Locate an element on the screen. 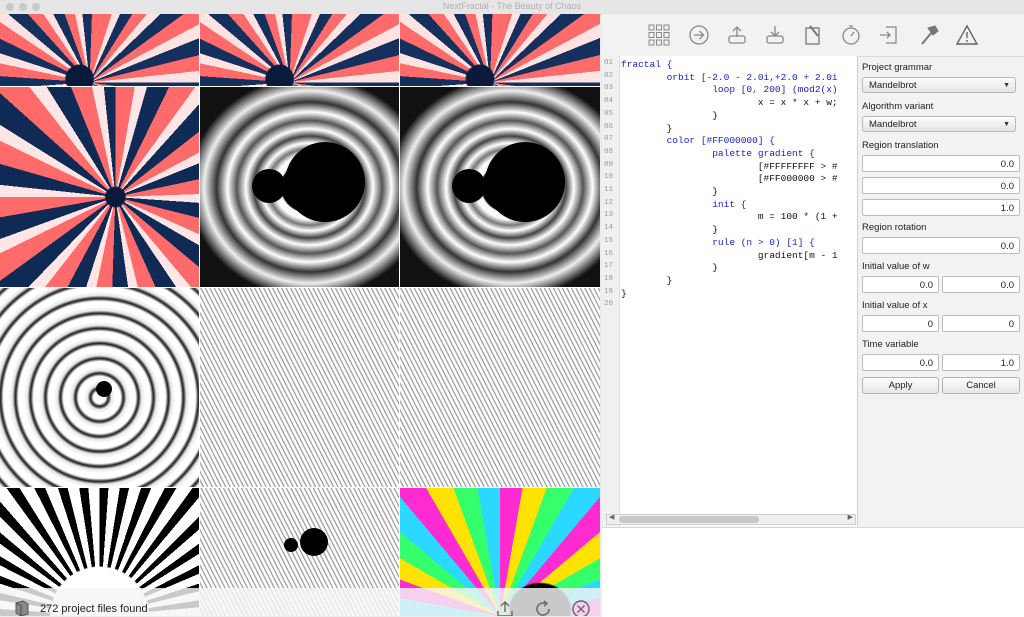 The width and height of the screenshot is (1024, 617). line-number: 18 is located at coordinates (609, 278).